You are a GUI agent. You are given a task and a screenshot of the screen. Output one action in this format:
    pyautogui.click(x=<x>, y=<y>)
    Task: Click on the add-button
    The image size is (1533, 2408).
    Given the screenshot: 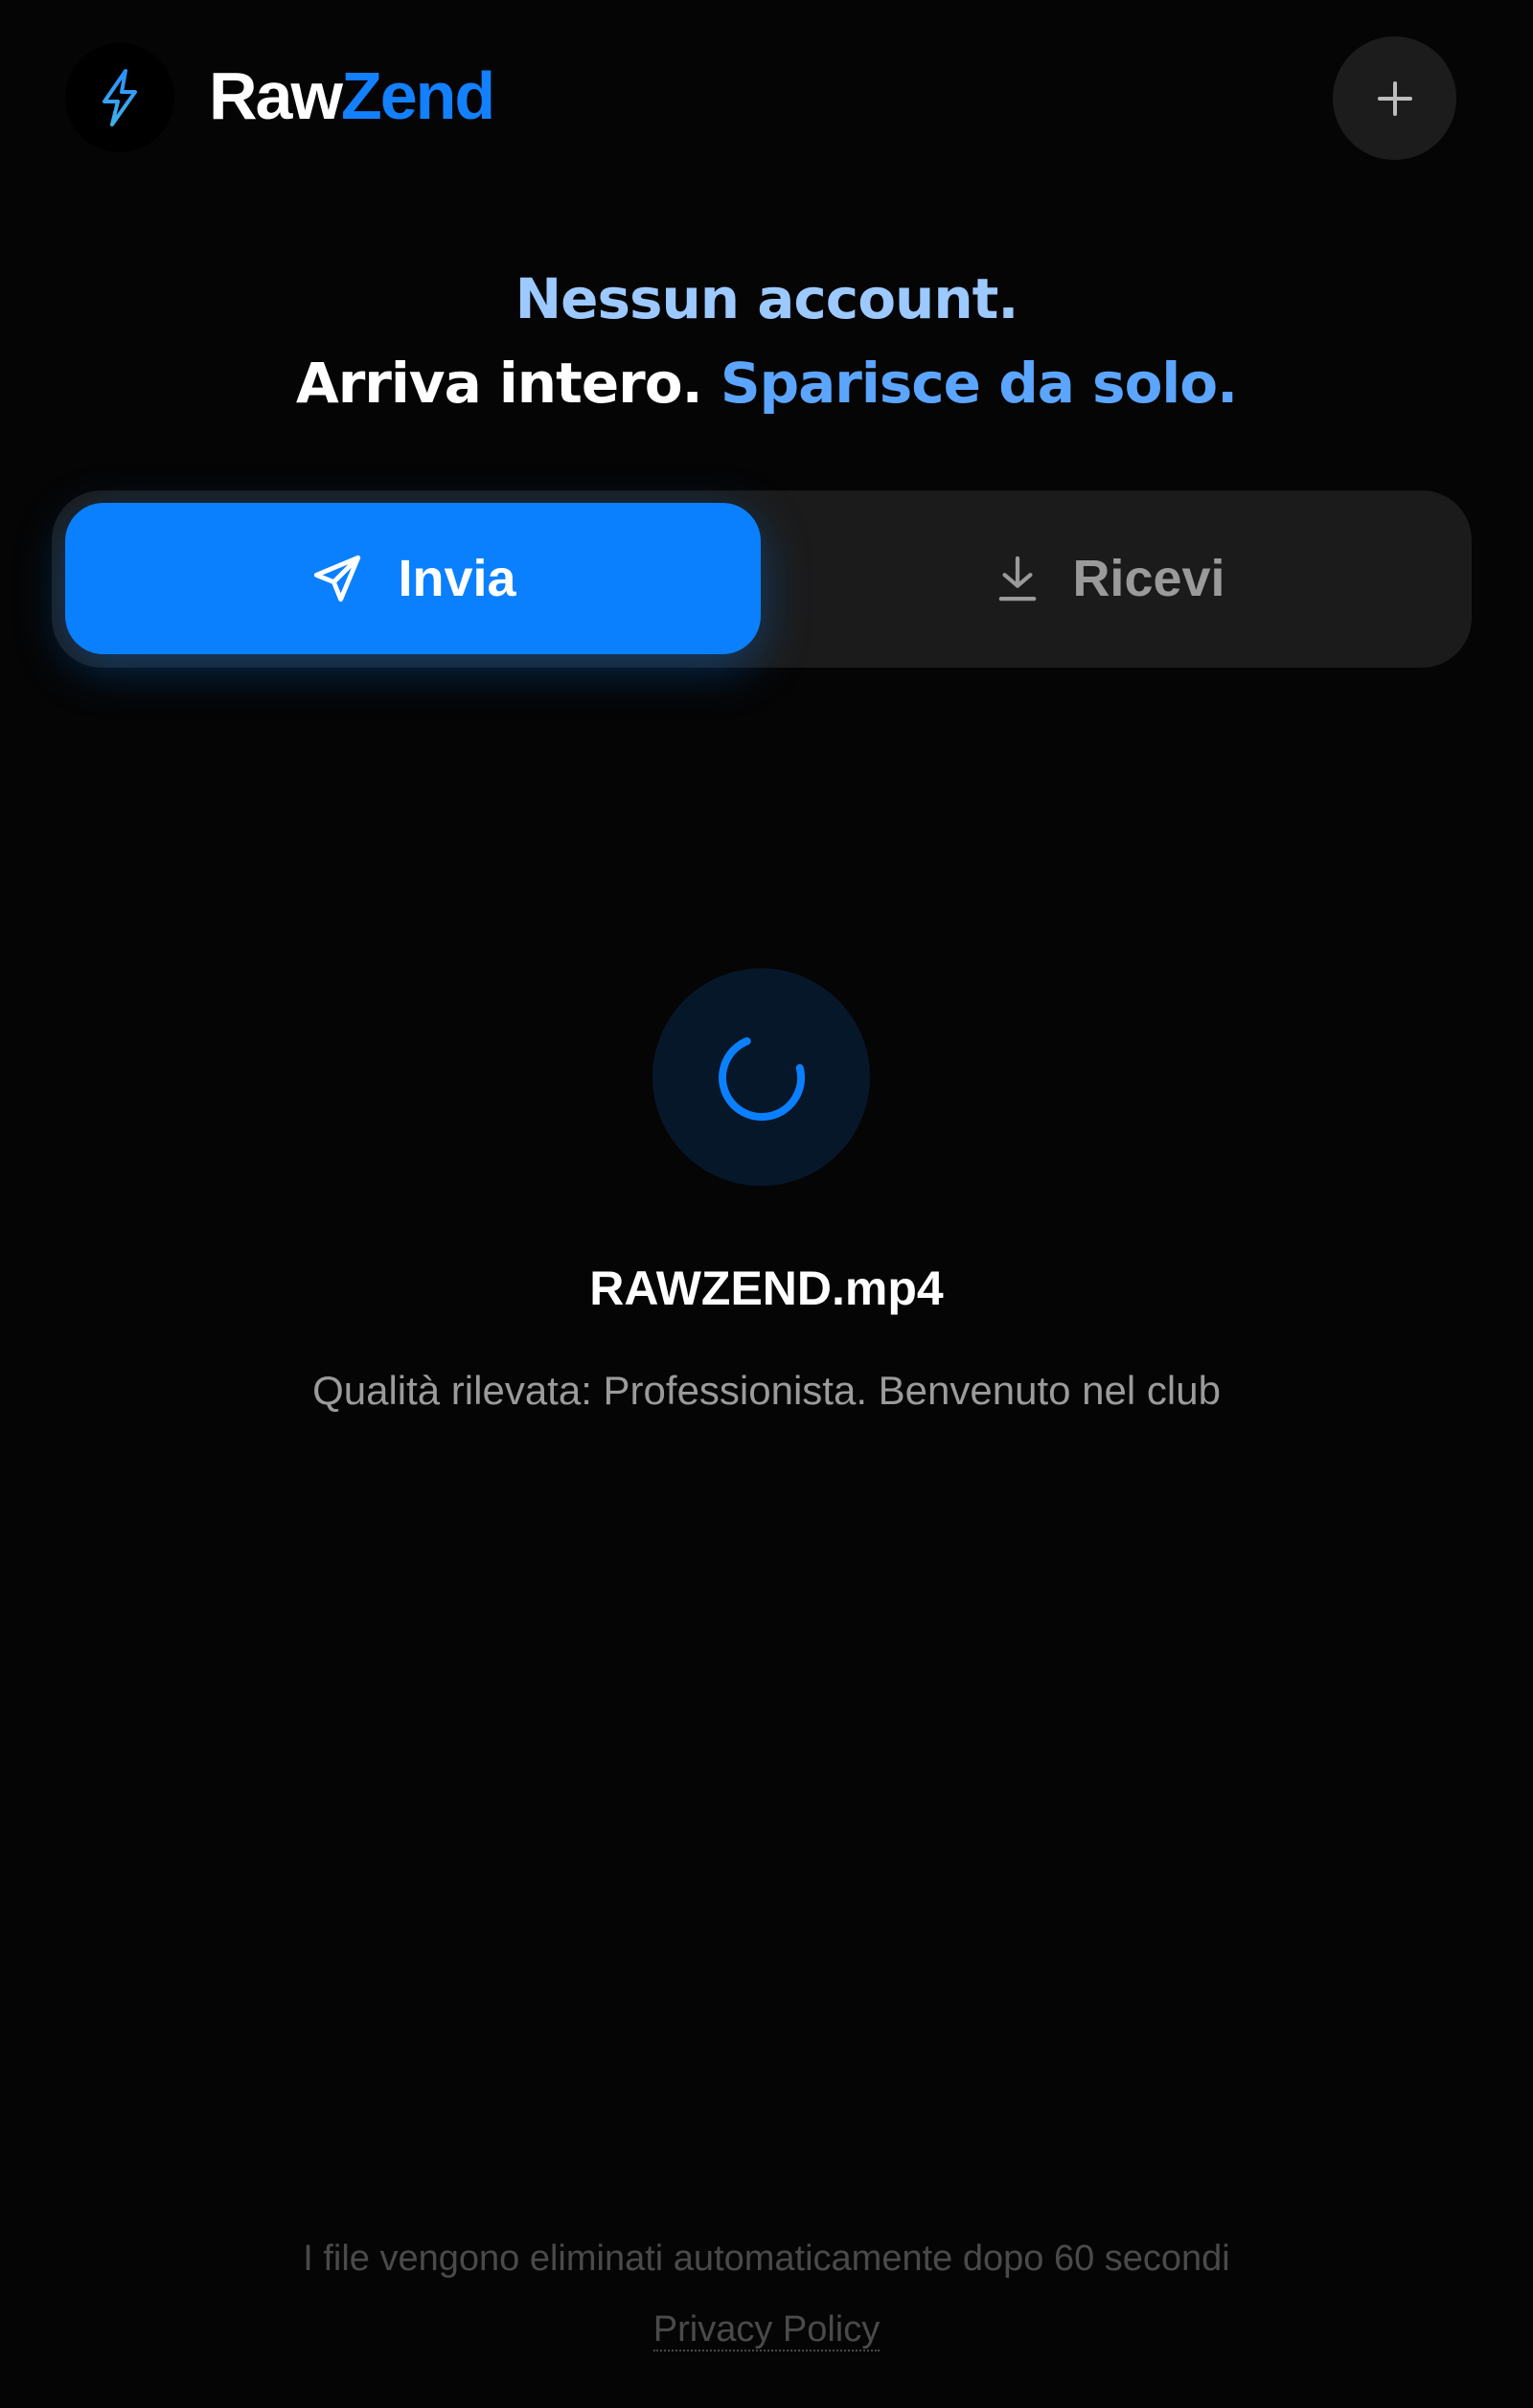 What is the action you would take?
    pyautogui.click(x=1394, y=98)
    